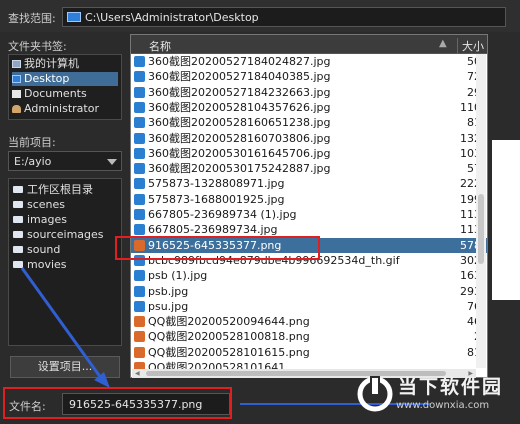  I want to click on watermark: 当下软件园 www.downxia.com, so click(436, 397).